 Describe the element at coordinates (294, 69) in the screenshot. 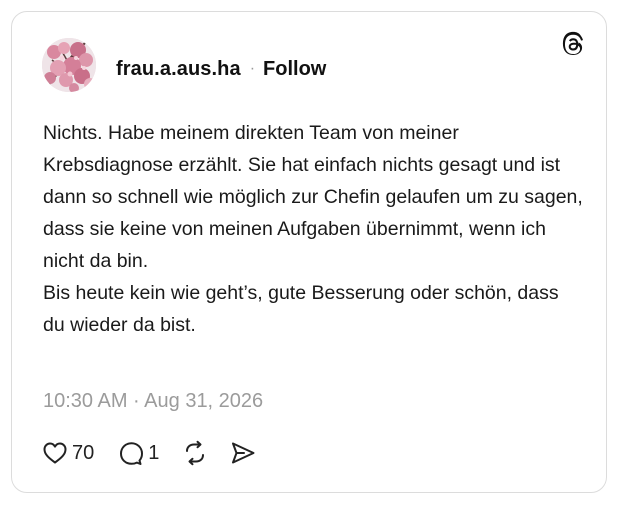

I see `follow-button: Follow` at that location.